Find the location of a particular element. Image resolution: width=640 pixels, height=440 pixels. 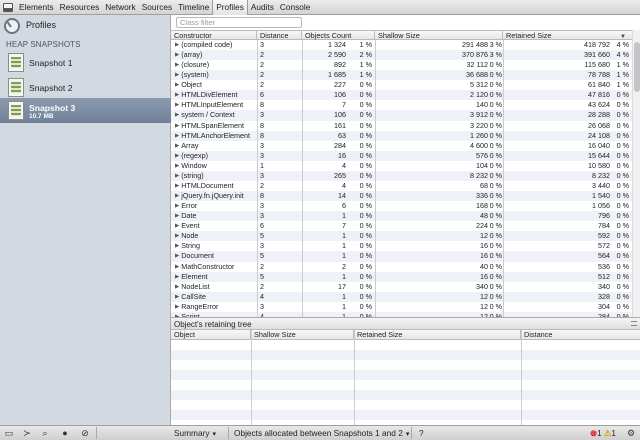

column-header-retained-size: Retained Size ▼ is located at coordinates (567, 35).